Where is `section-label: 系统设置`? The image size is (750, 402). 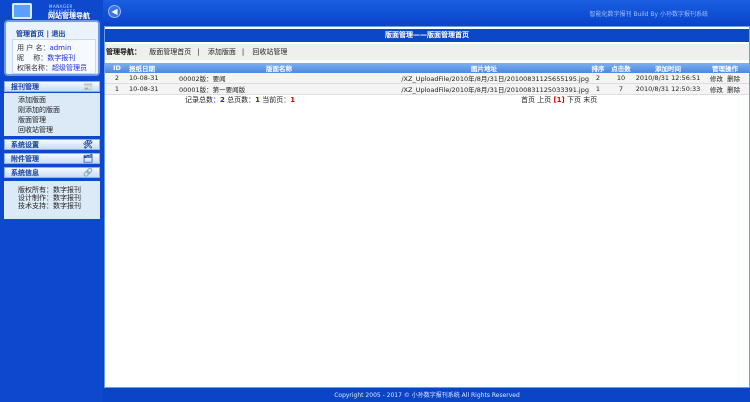 section-label: 系统设置 is located at coordinates (25, 145).